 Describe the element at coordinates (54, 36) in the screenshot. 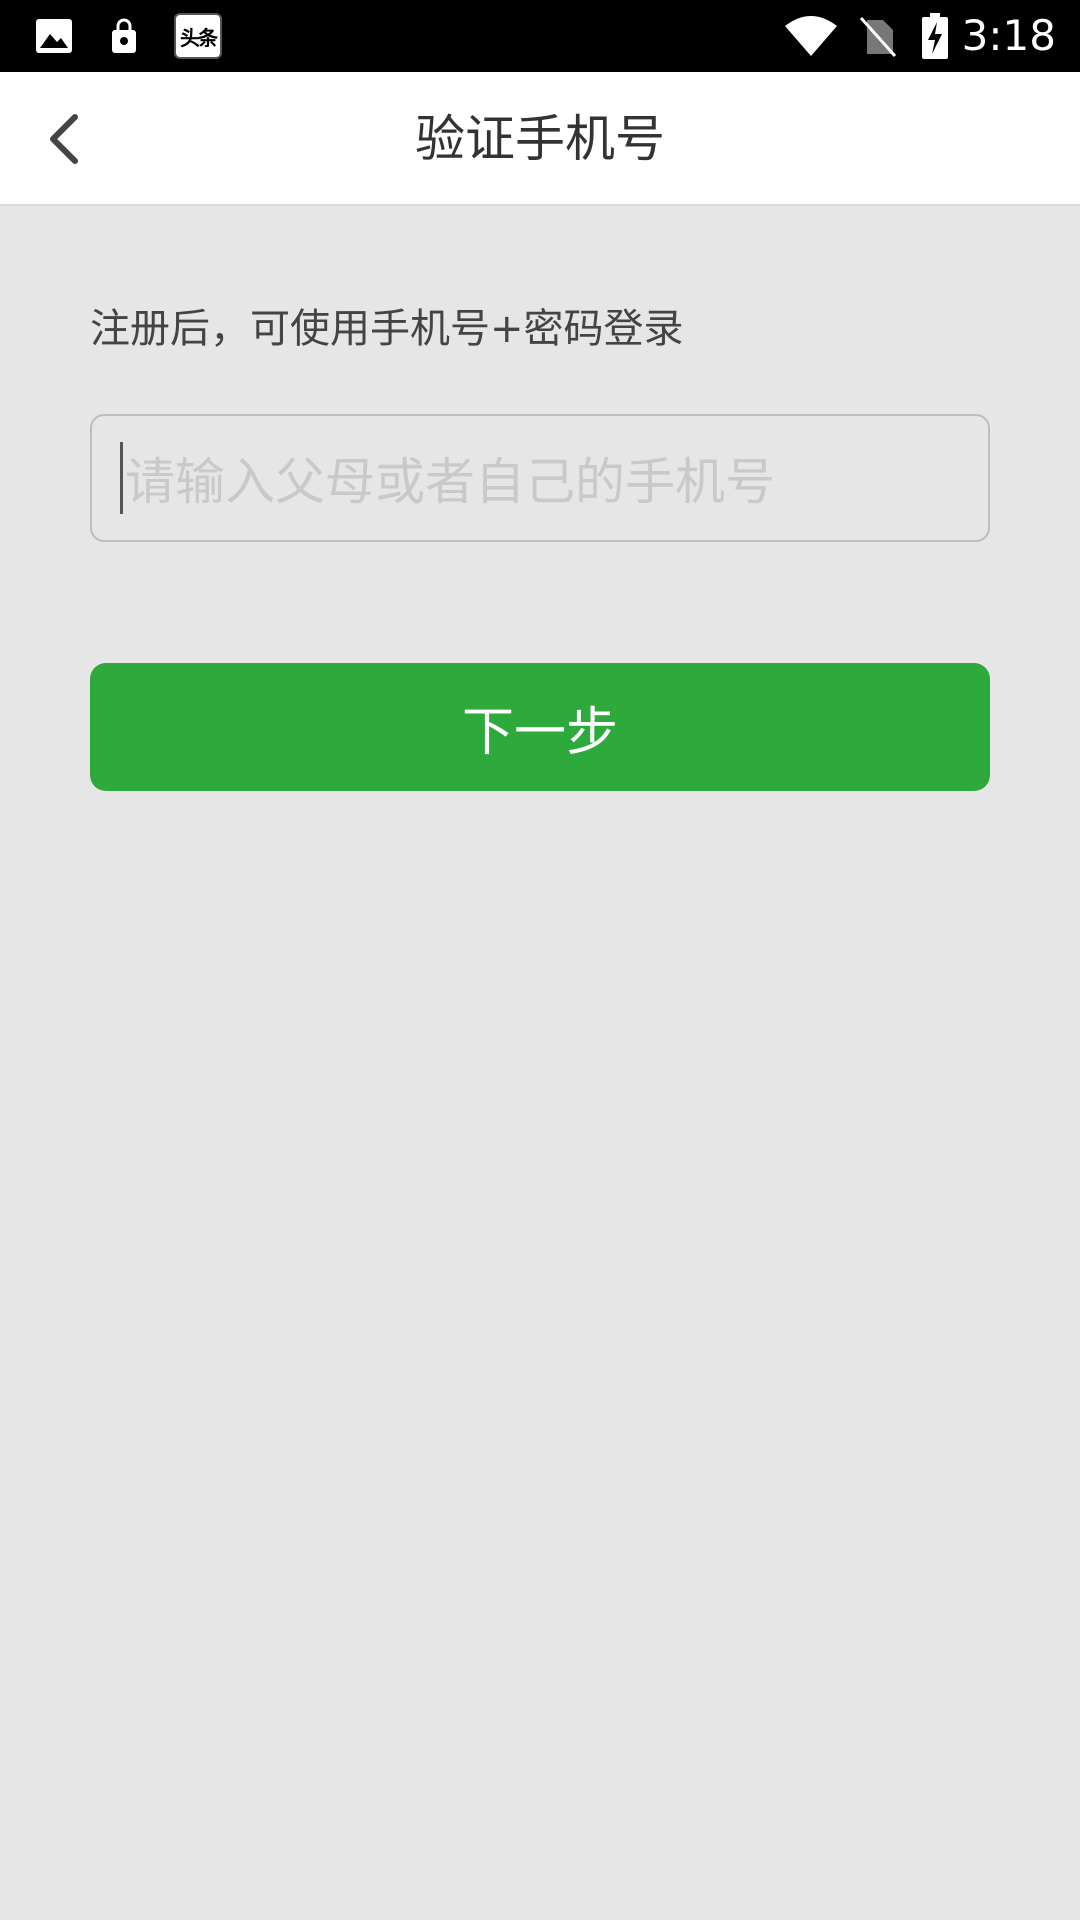

I see `image-icon` at that location.